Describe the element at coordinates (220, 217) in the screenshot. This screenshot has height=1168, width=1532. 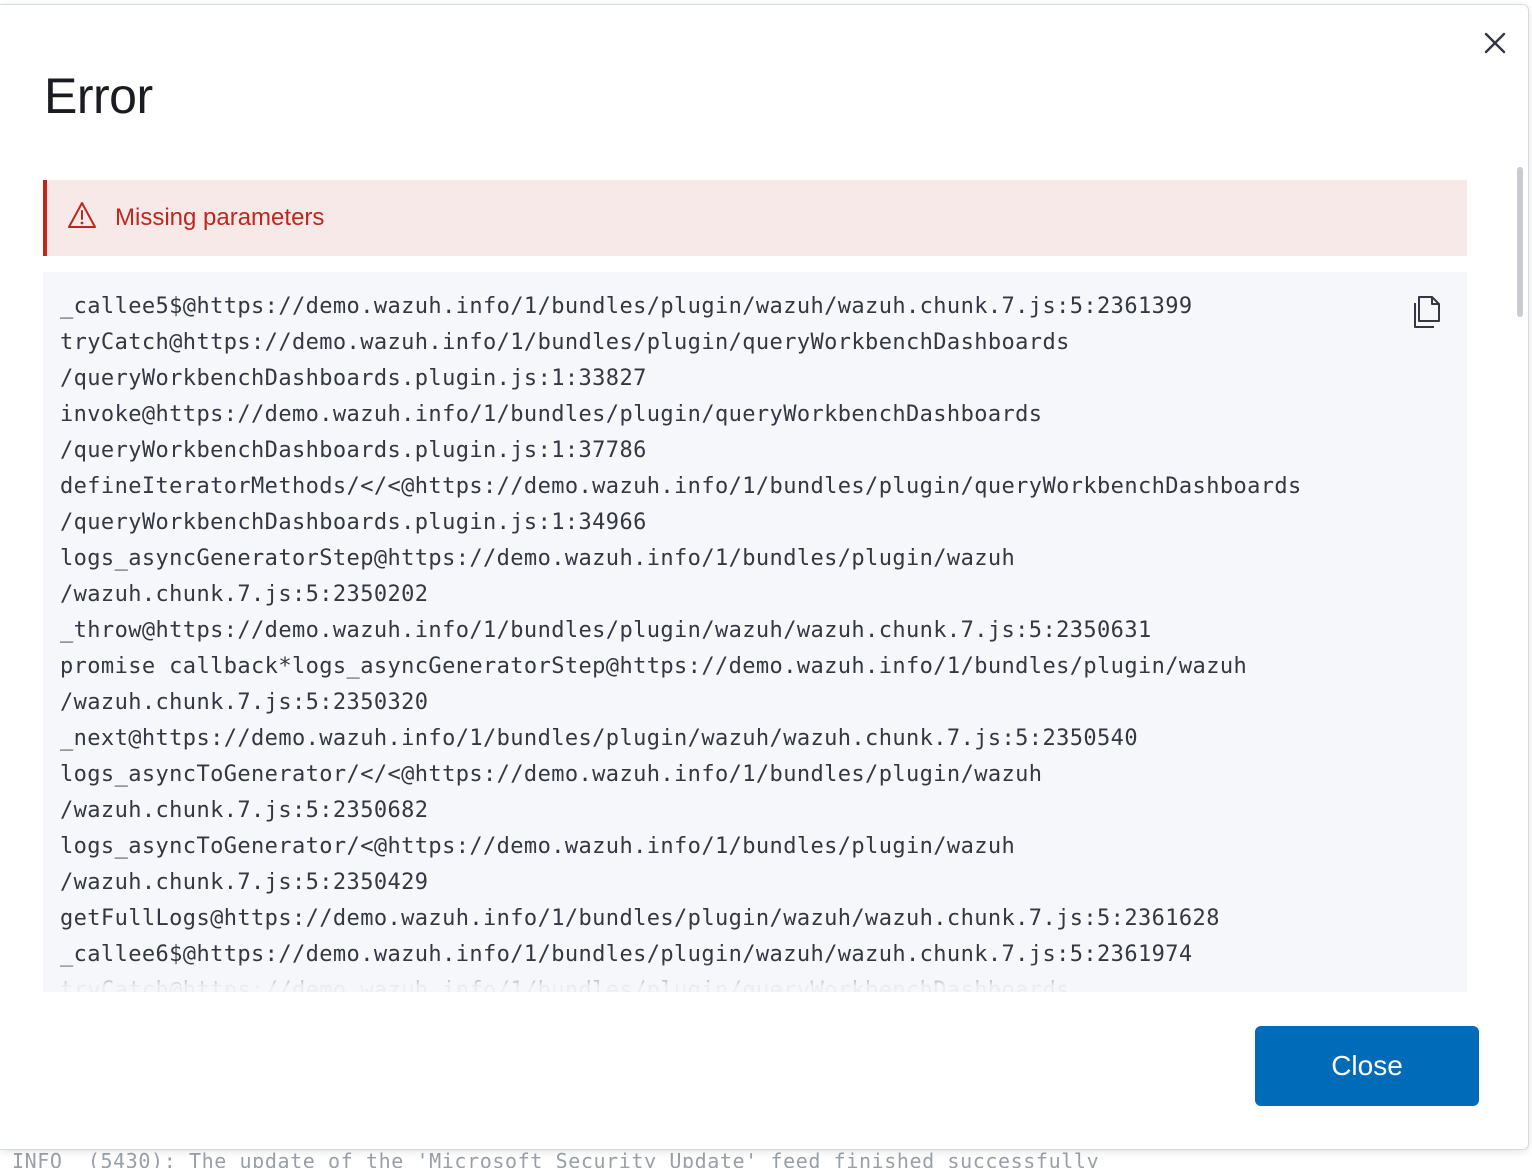
I see `callout-message: Missing parameters` at that location.